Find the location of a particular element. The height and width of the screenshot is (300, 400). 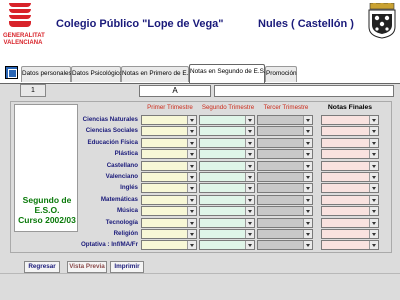

print-preview-button: Vista Previa is located at coordinates (87, 267).